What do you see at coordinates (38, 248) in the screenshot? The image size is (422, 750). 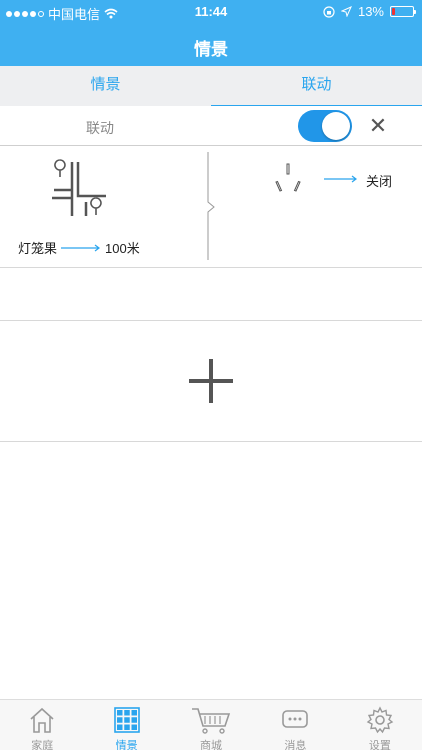 I see `condition-device: 灯笼果` at bounding box center [38, 248].